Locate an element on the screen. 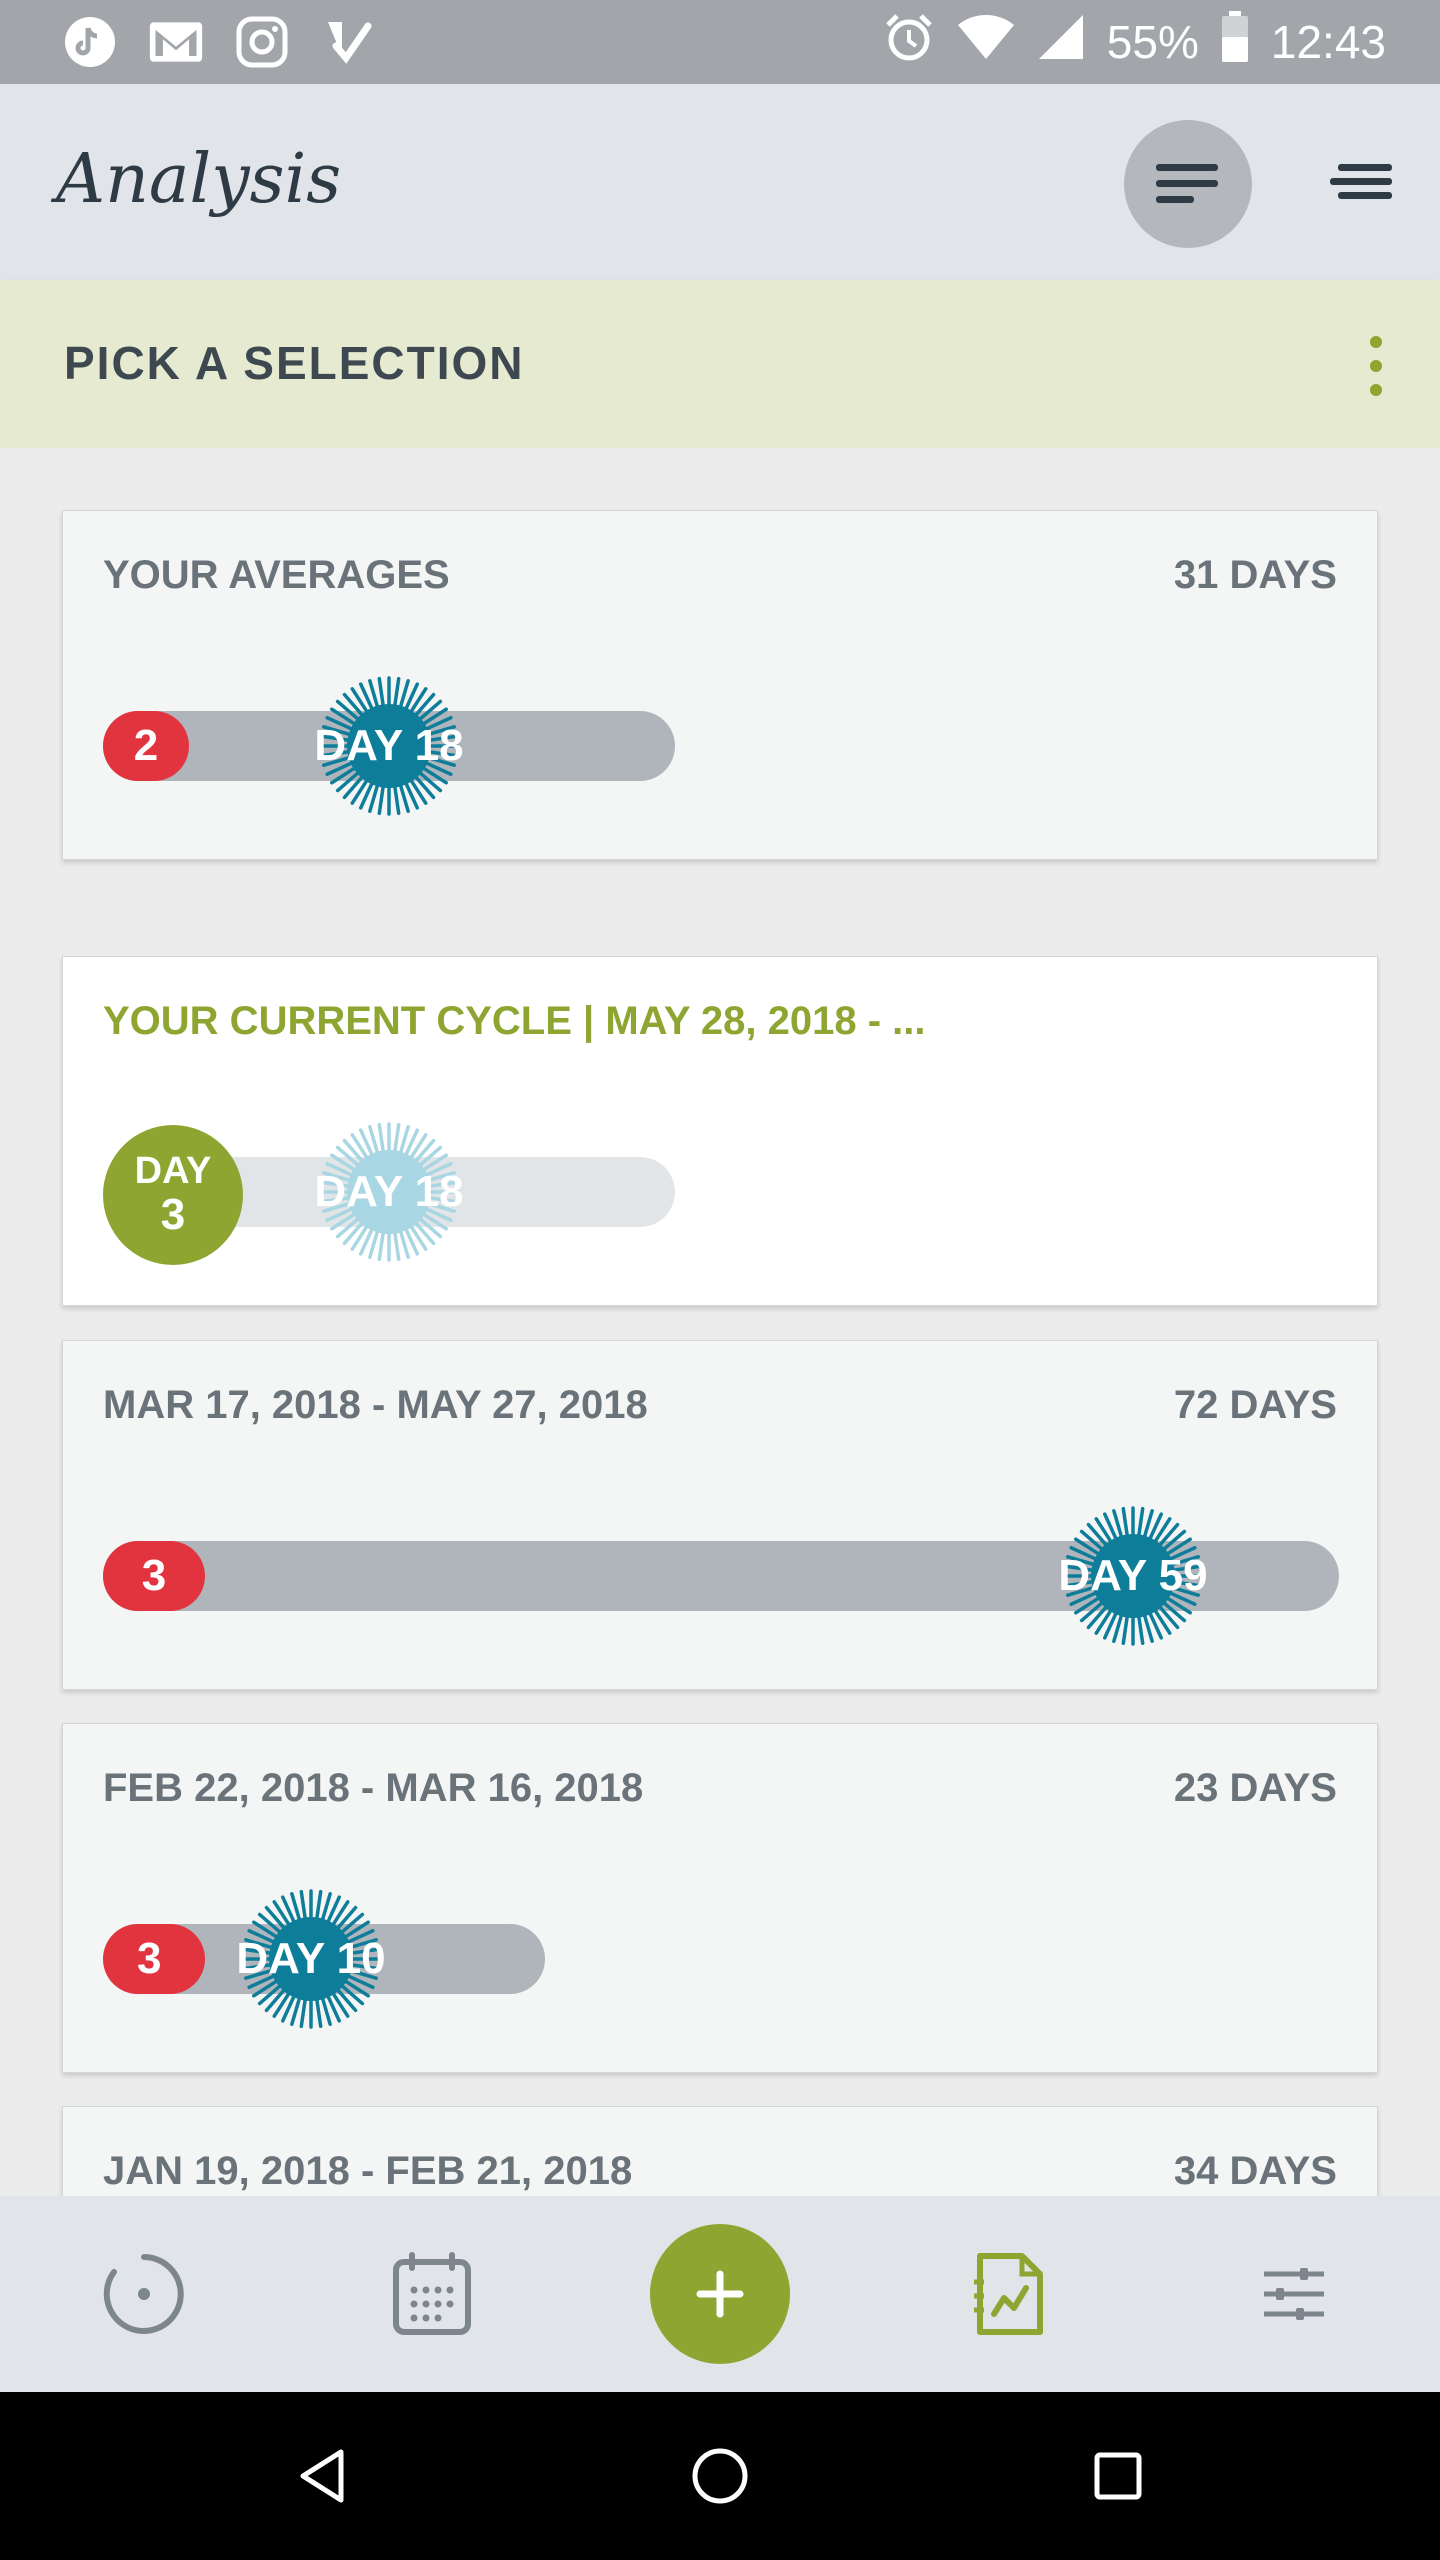 Image resolution: width=1440 pixels, height=2560 pixels. nav-cycle is located at coordinates (144, 2294).